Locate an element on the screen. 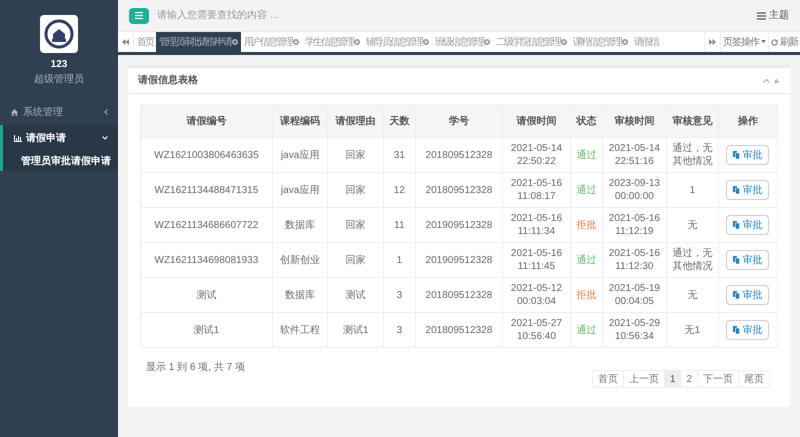 This screenshot has height=437, width=800. table-cell: 2021-05-14 22:51:16 is located at coordinates (634, 155).